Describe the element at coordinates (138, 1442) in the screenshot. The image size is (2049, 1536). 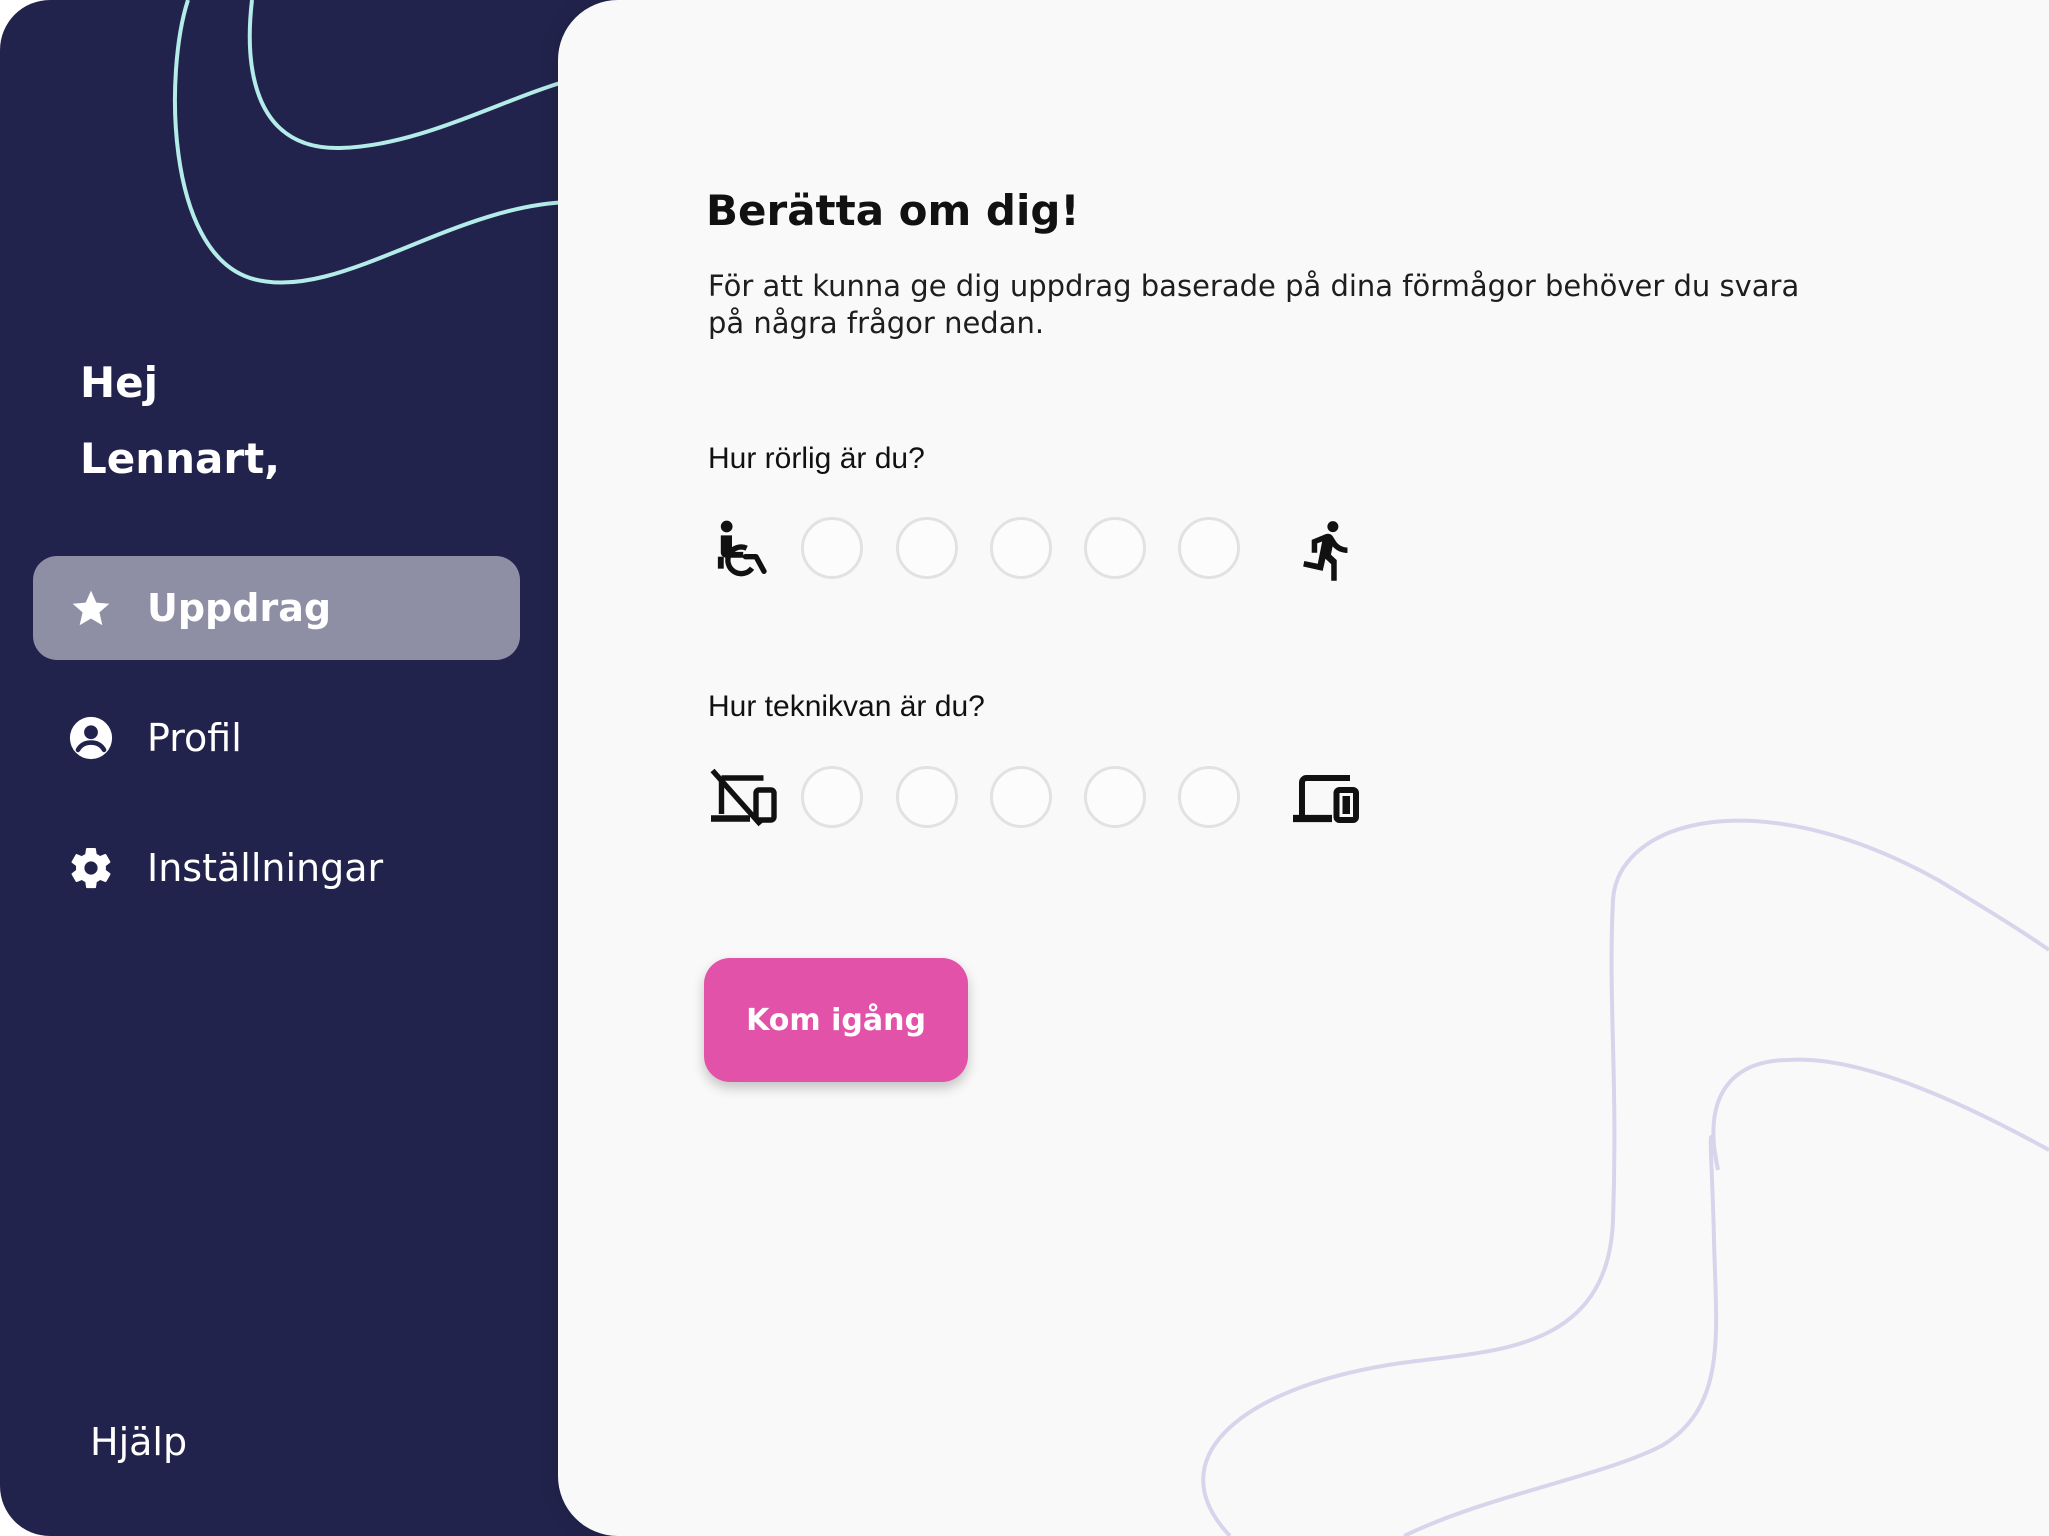
I see `help-link: Hjälp` at that location.